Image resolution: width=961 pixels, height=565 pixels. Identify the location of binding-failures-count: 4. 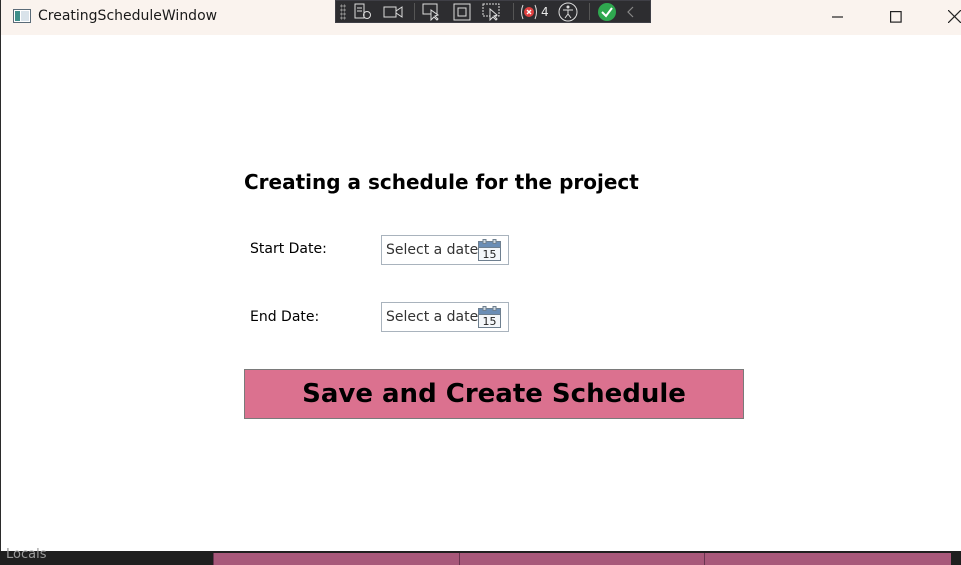
(545, 11).